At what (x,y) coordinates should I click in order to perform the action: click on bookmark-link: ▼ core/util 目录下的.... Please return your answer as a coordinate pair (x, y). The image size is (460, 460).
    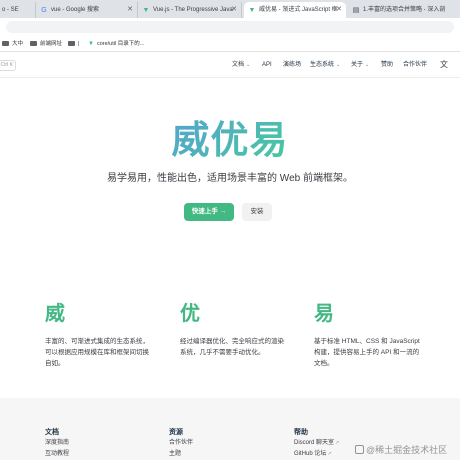
    Looking at the image, I should click on (116, 44).